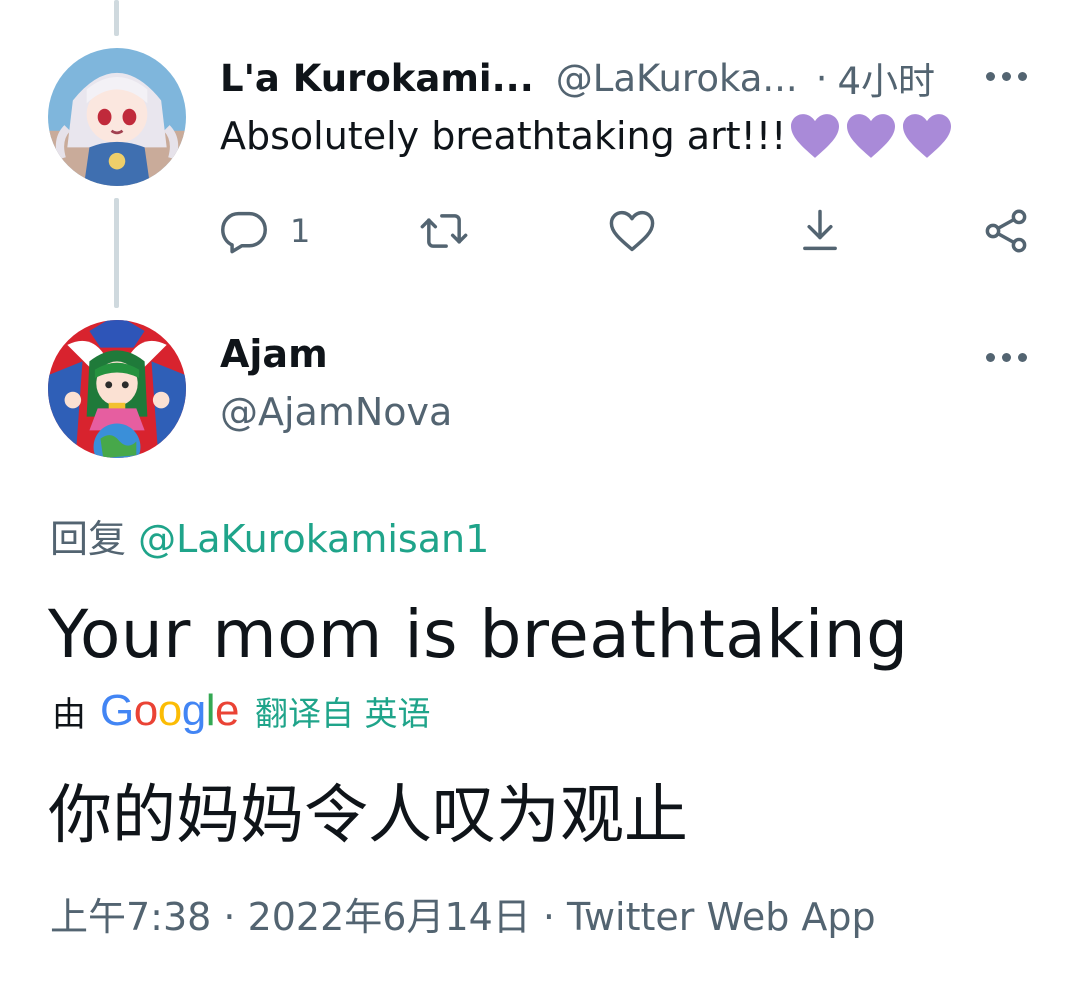  I want to click on author-avatar, so click(117, 389).